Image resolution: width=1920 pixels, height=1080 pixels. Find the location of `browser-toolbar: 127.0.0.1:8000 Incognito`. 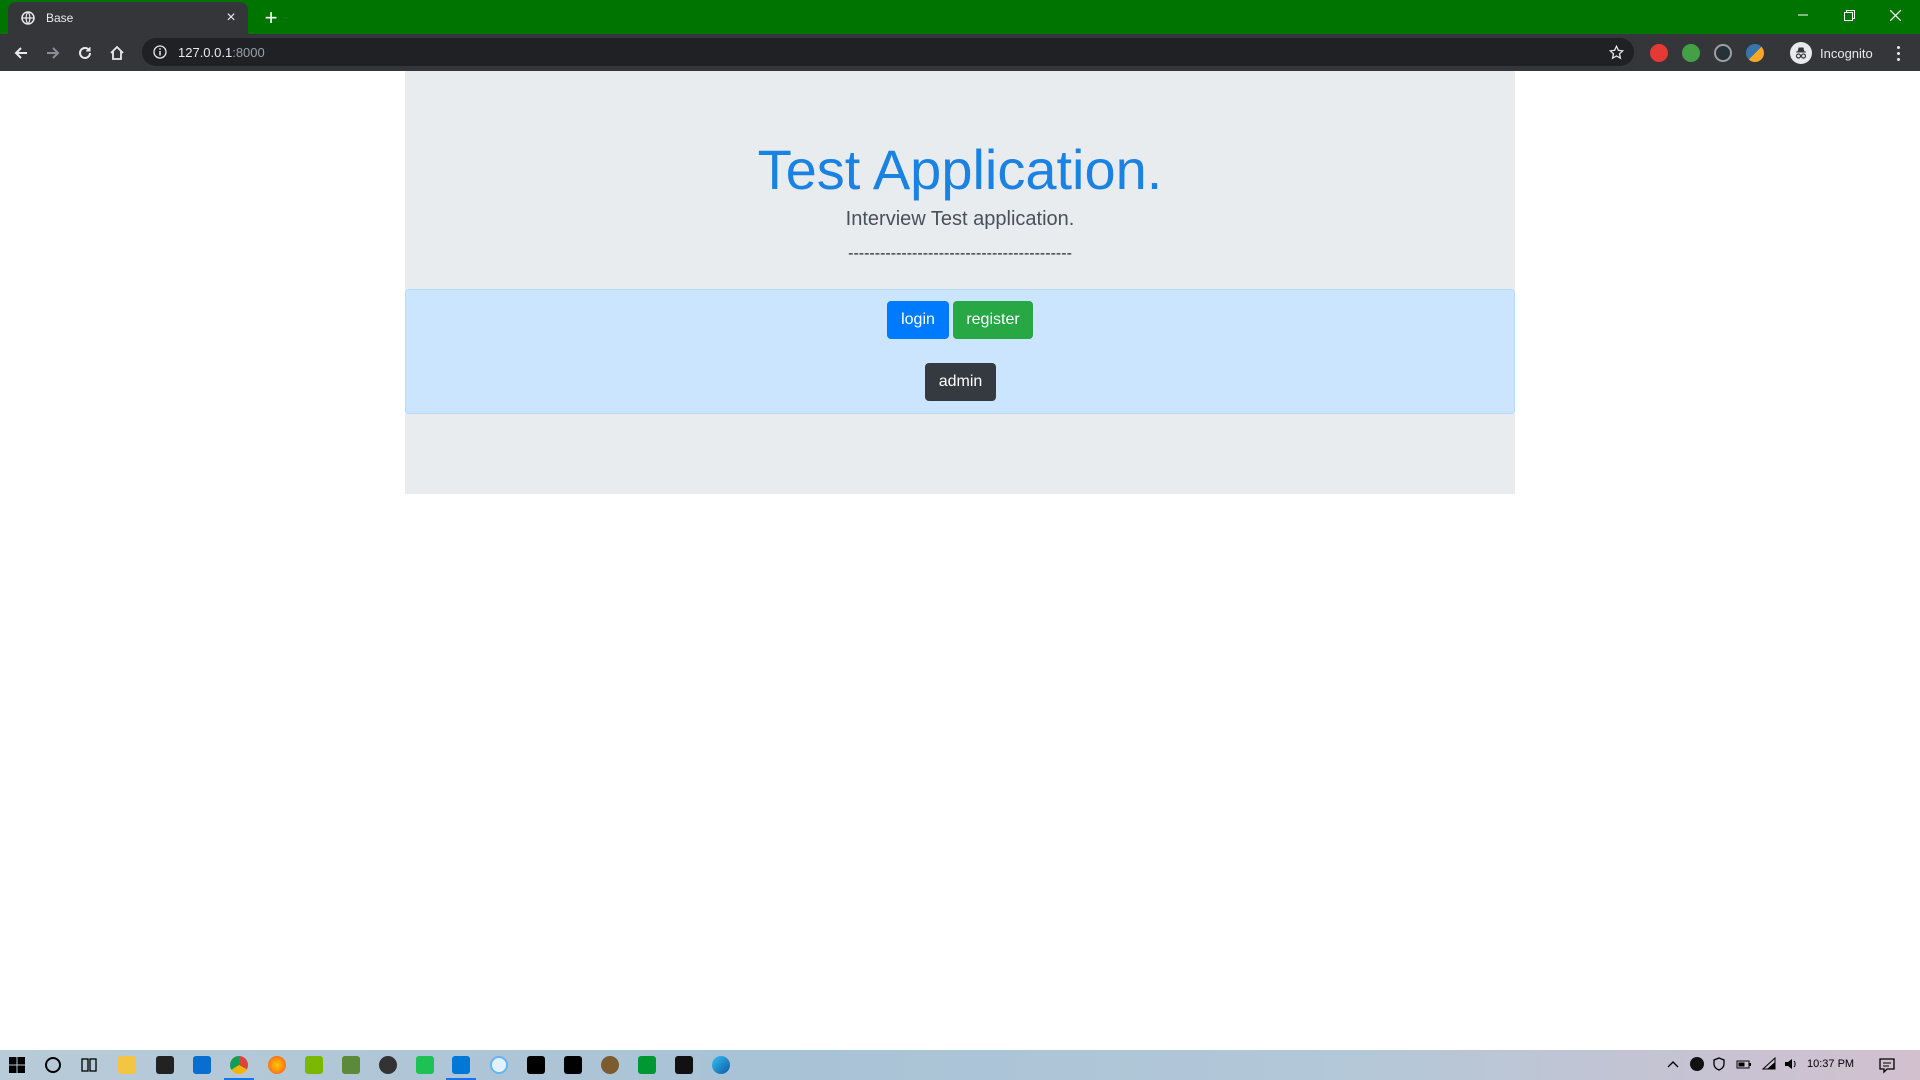

browser-toolbar: 127.0.0.1:8000 Incognito is located at coordinates (960, 52).